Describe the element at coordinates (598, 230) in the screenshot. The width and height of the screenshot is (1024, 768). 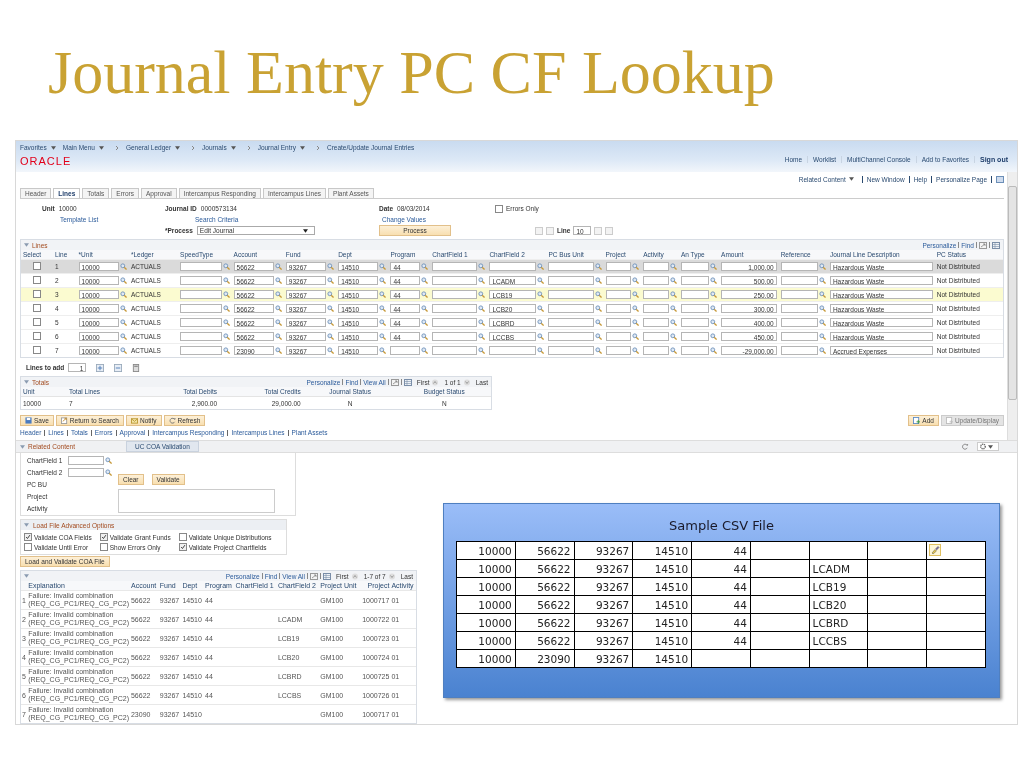
I see `next-page-button` at that location.